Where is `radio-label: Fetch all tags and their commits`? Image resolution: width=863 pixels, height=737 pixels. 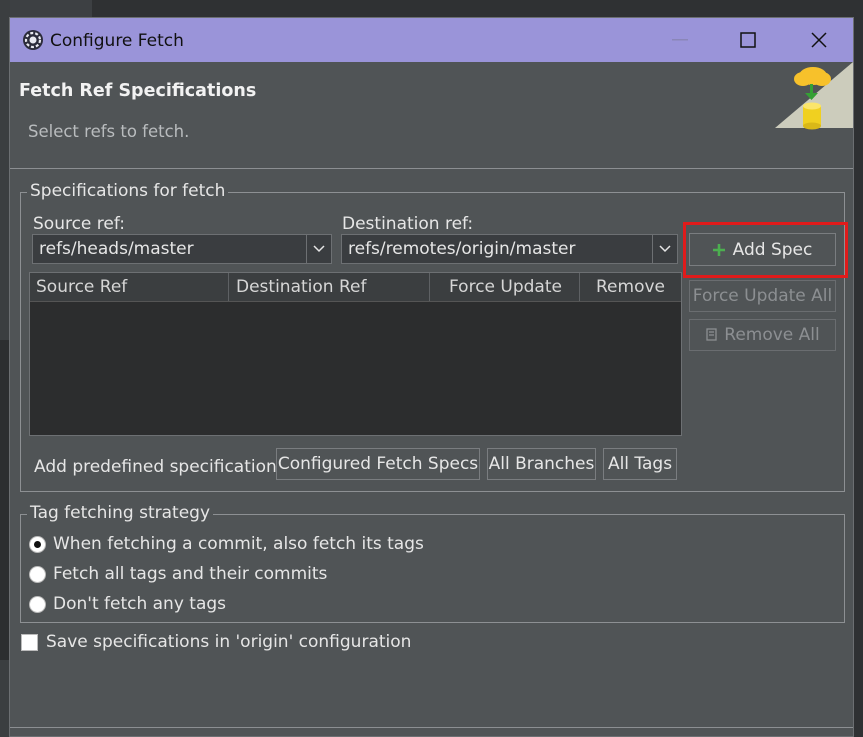 radio-label: Fetch all tags and their commits is located at coordinates (190, 574).